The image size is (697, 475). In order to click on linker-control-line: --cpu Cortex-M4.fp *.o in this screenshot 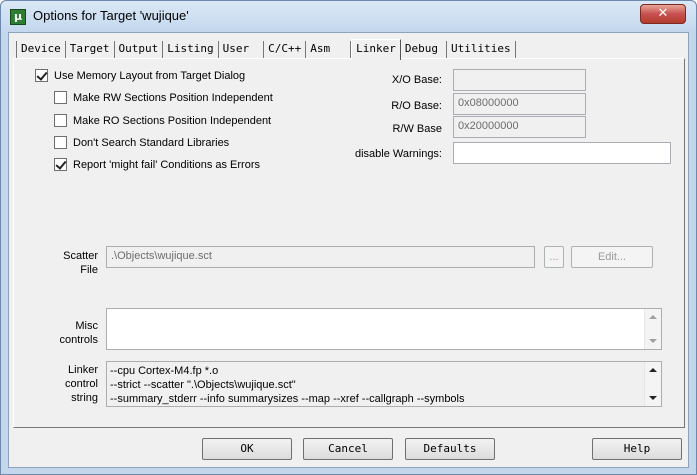, I will do `click(164, 371)`.